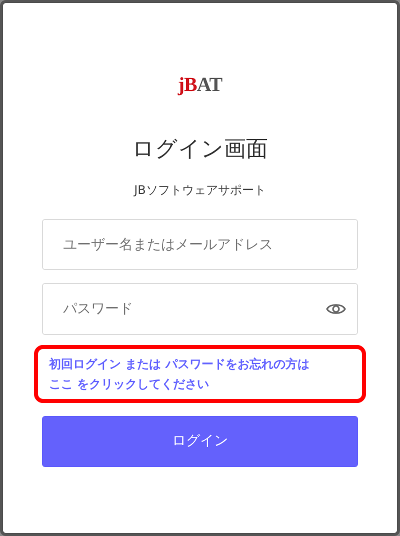 The image size is (400, 536). I want to click on username-field: ユーザー名またはメールアドレス, so click(200, 244).